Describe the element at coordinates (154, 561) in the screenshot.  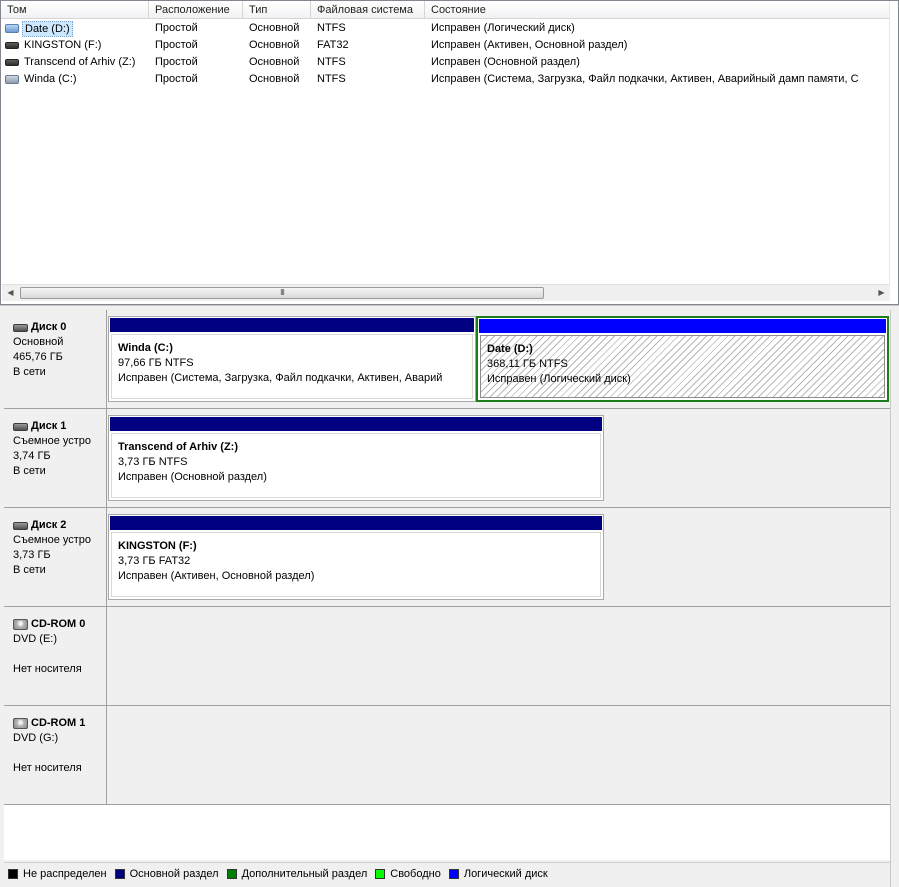
I see `partition-size: 3,73 ГБ FAT32` at that location.